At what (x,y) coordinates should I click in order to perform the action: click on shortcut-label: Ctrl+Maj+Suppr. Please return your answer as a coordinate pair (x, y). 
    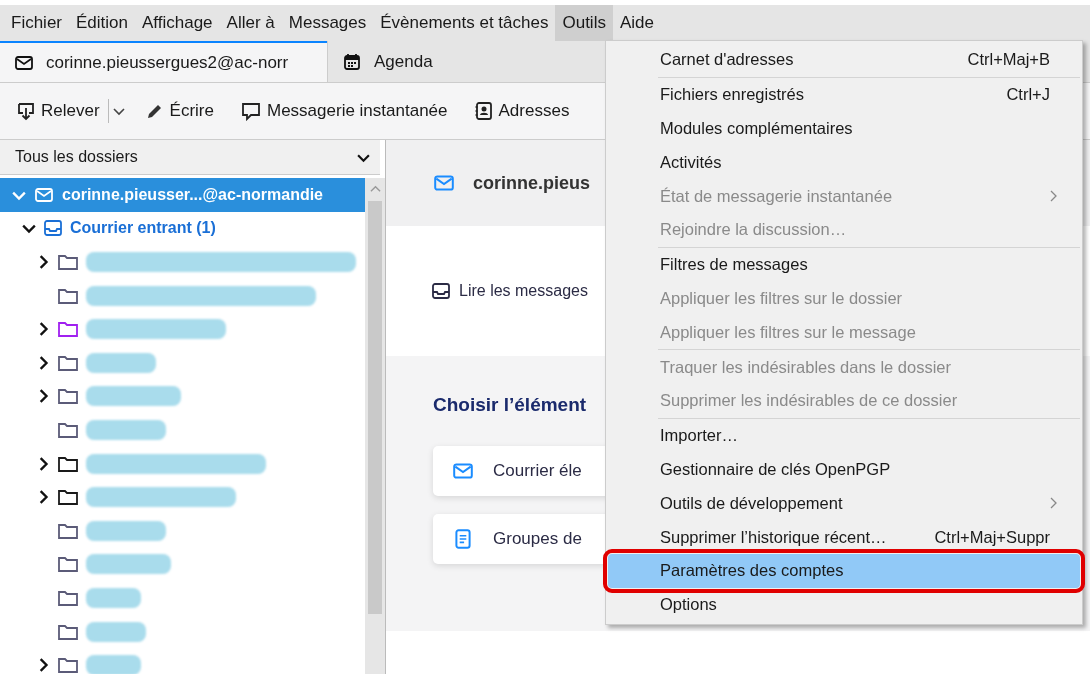
    Looking at the image, I should click on (992, 537).